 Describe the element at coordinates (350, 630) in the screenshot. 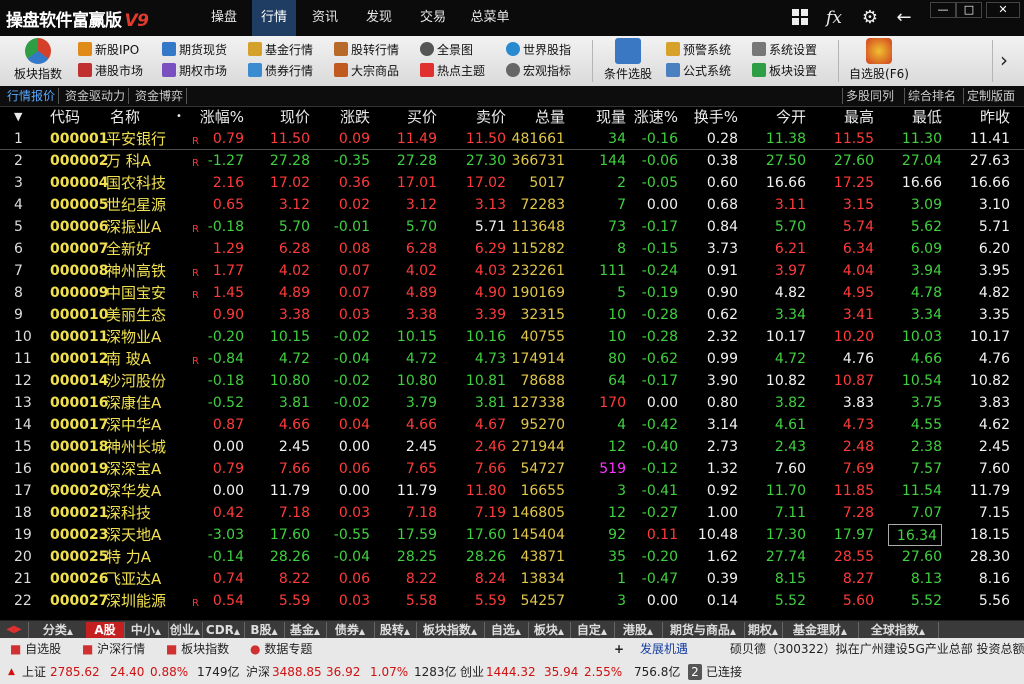

I see `category-tab: 债券▲` at that location.